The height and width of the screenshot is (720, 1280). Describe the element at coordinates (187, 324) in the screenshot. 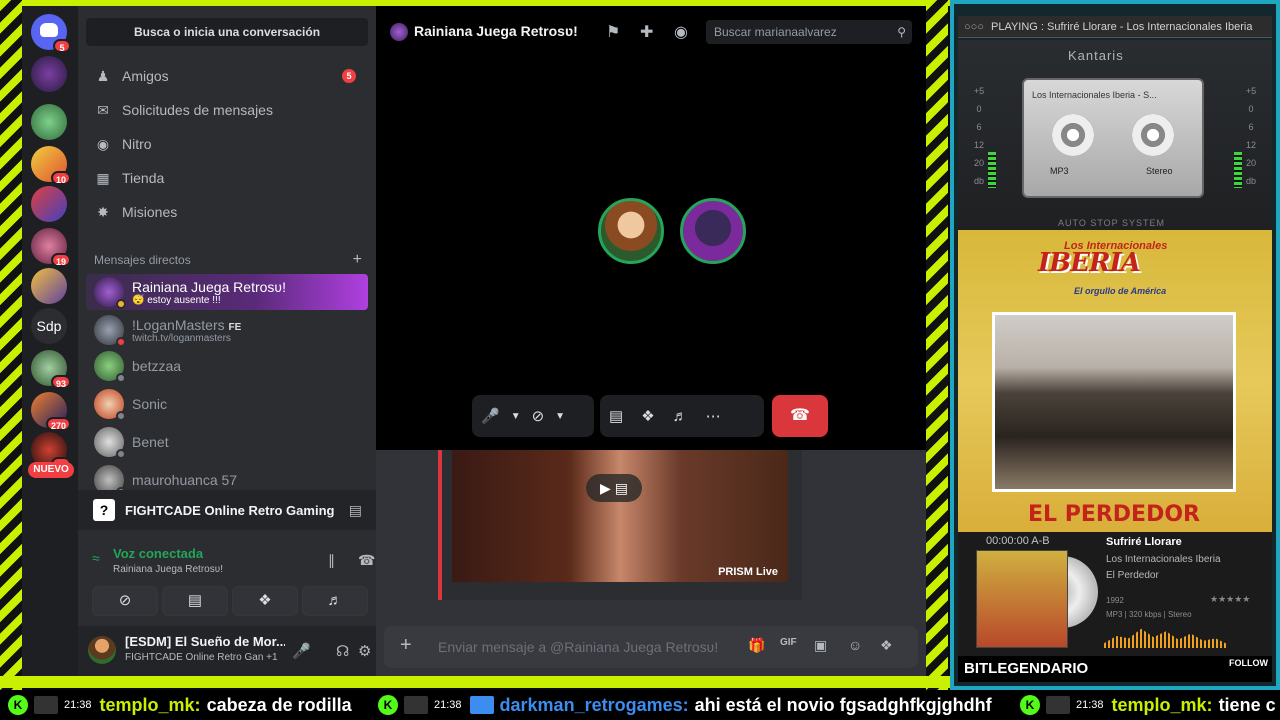

I see `dm-name: !LoganMasters FE` at that location.